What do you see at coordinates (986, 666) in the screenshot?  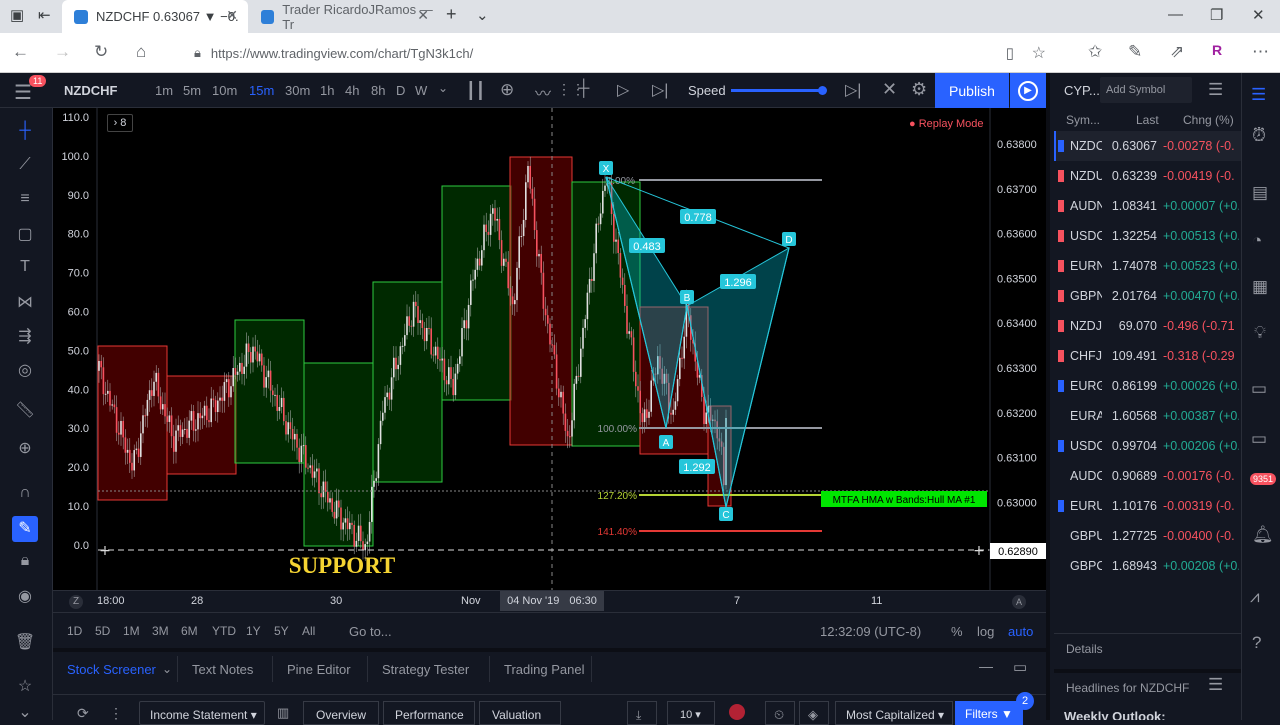 I see `minimize-panel-icon: —` at bounding box center [986, 666].